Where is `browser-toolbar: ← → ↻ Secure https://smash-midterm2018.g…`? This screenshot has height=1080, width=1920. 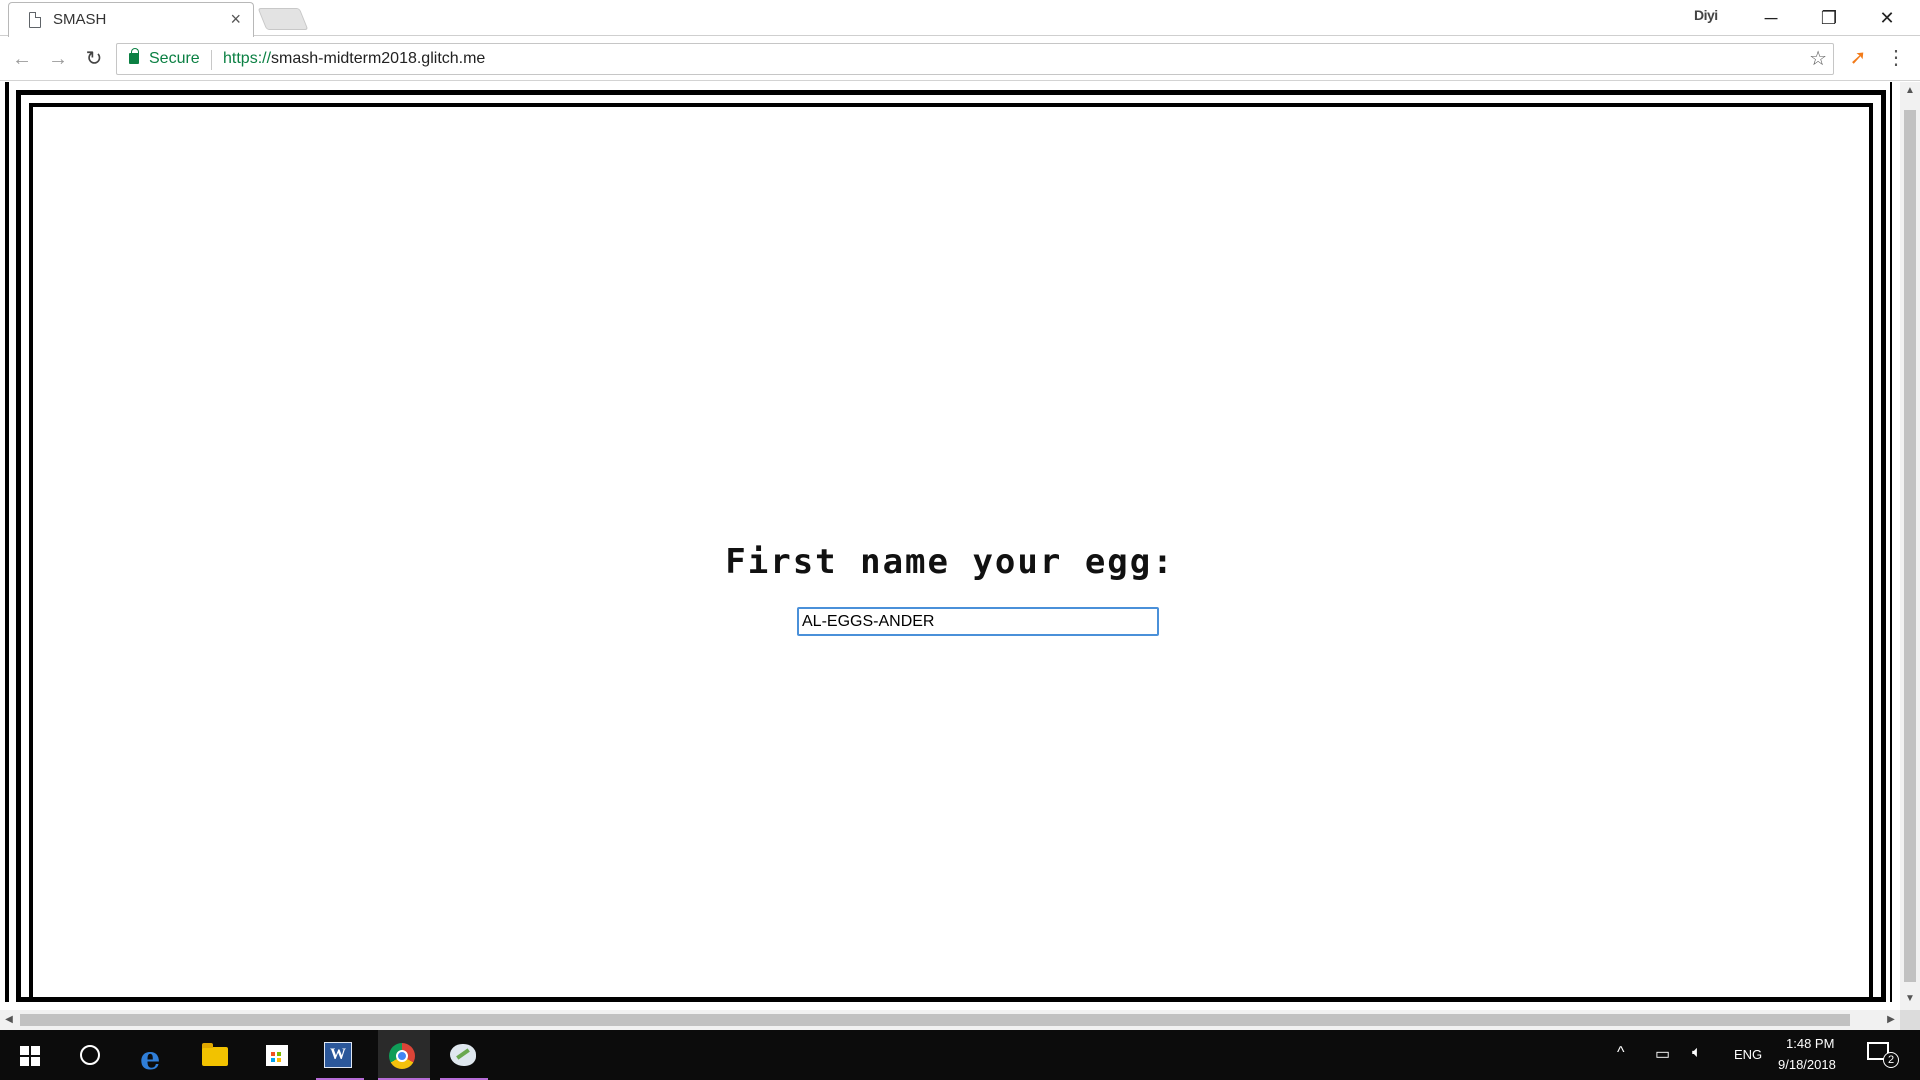 browser-toolbar: ← → ↻ Secure https://smash-midterm2018.g… is located at coordinates (960, 59).